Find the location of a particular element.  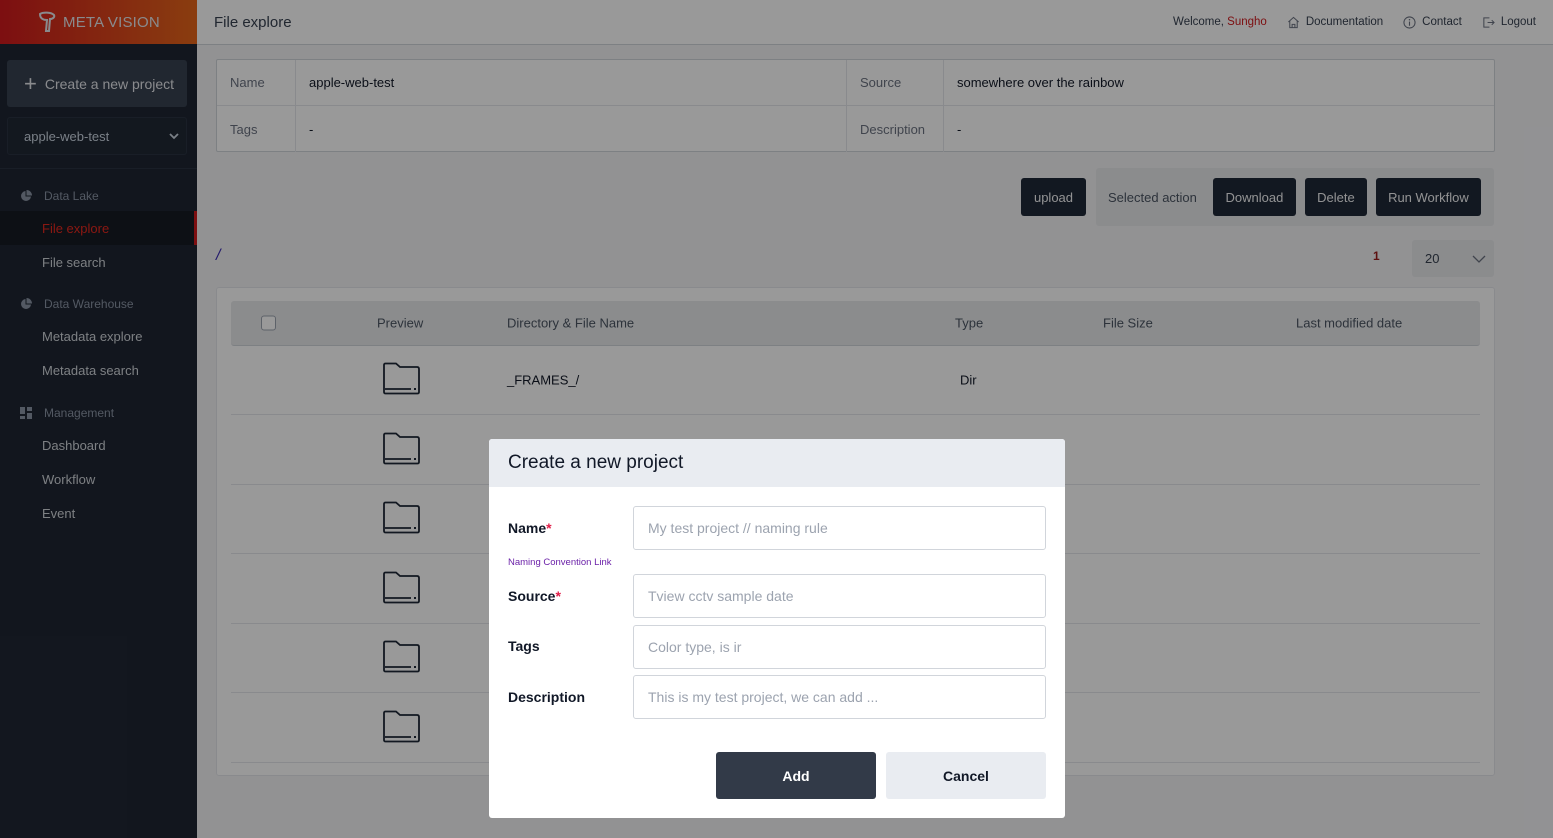

add-button: Add is located at coordinates (796, 775).